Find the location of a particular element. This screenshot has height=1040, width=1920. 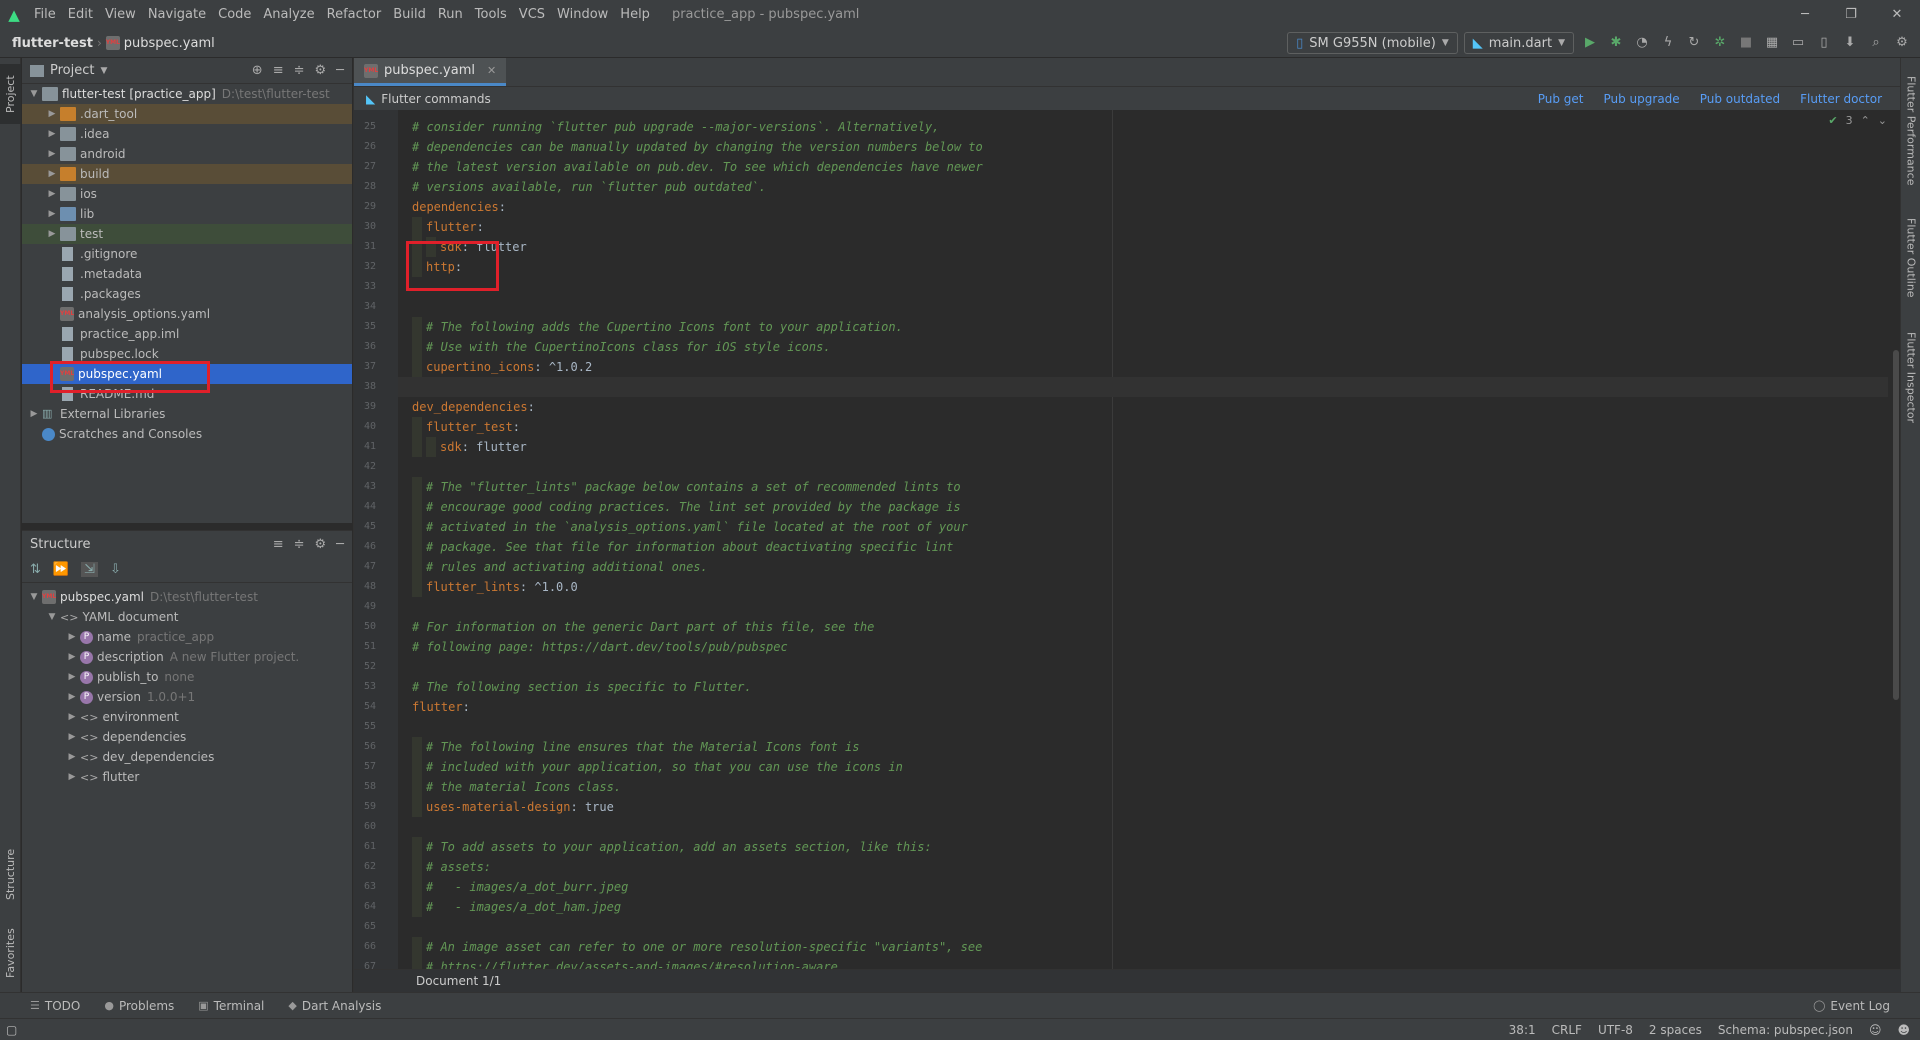

device-manager-icon: ▯ is located at coordinates (1824, 43).